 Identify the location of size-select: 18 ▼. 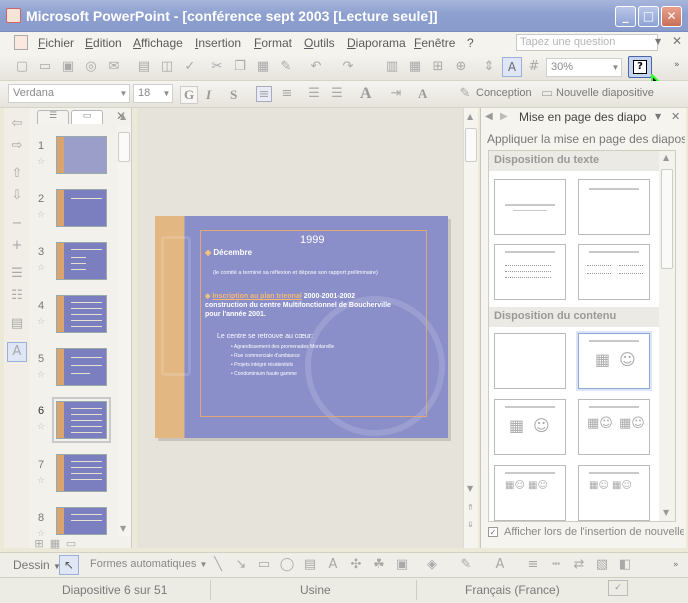
(153, 93).